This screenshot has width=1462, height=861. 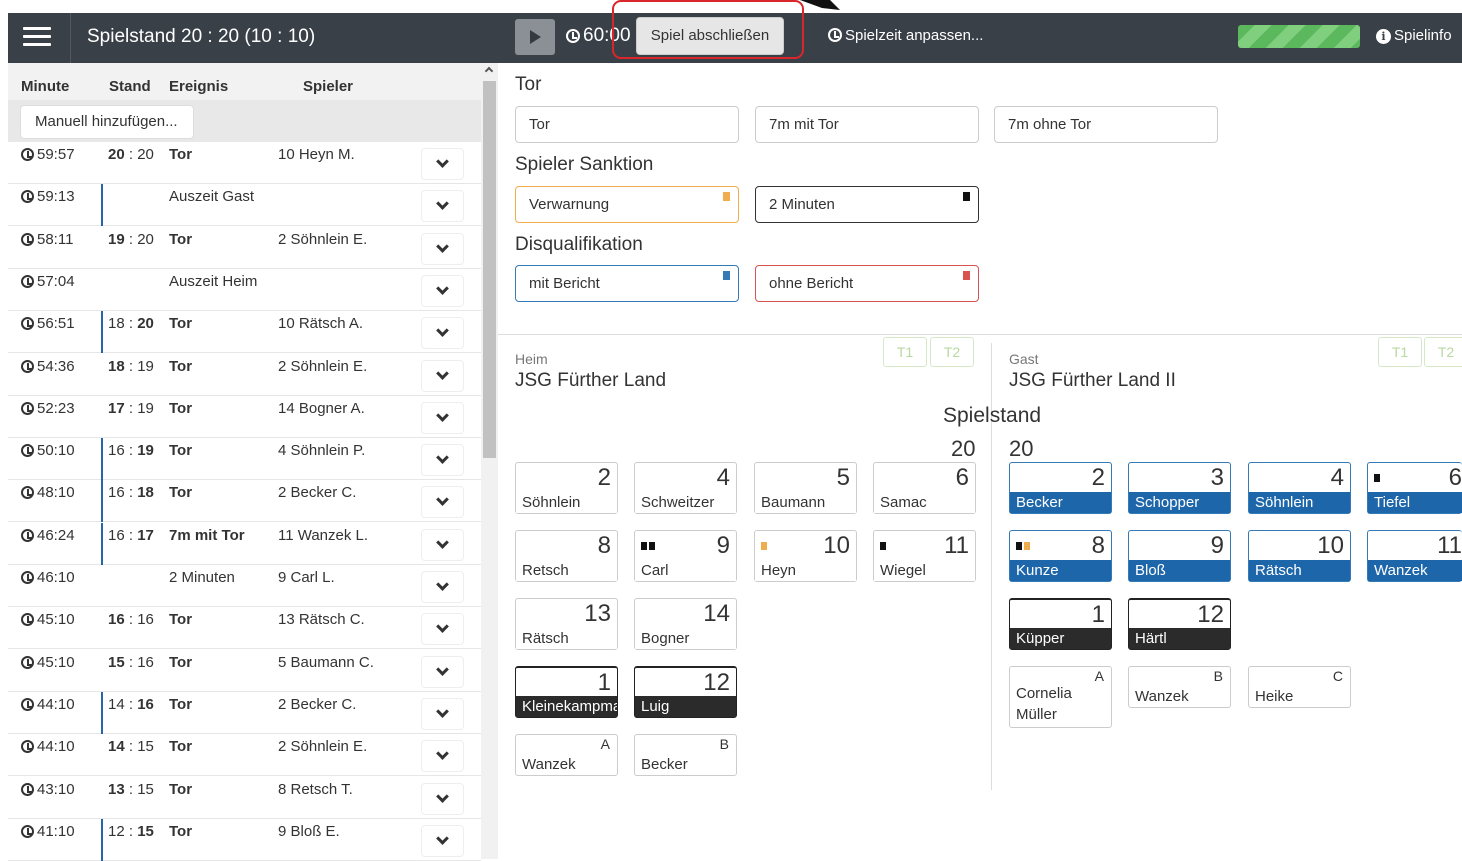 I want to click on guest-keeper-card: 12 Härtl, so click(x=1179, y=624).